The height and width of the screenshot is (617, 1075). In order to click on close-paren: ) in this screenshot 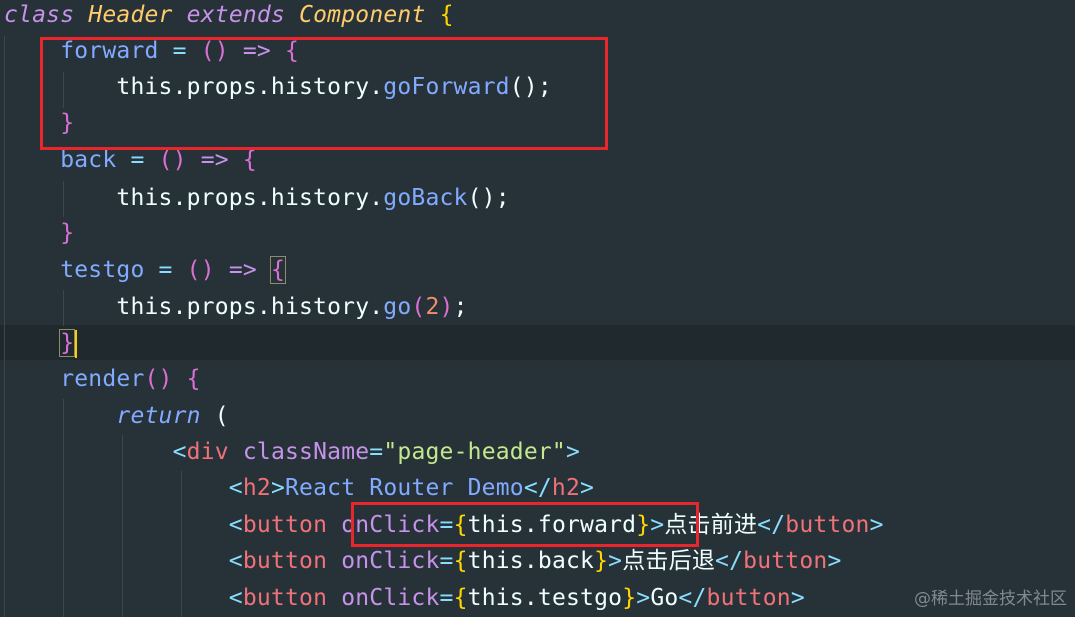, I will do `click(446, 307)`.